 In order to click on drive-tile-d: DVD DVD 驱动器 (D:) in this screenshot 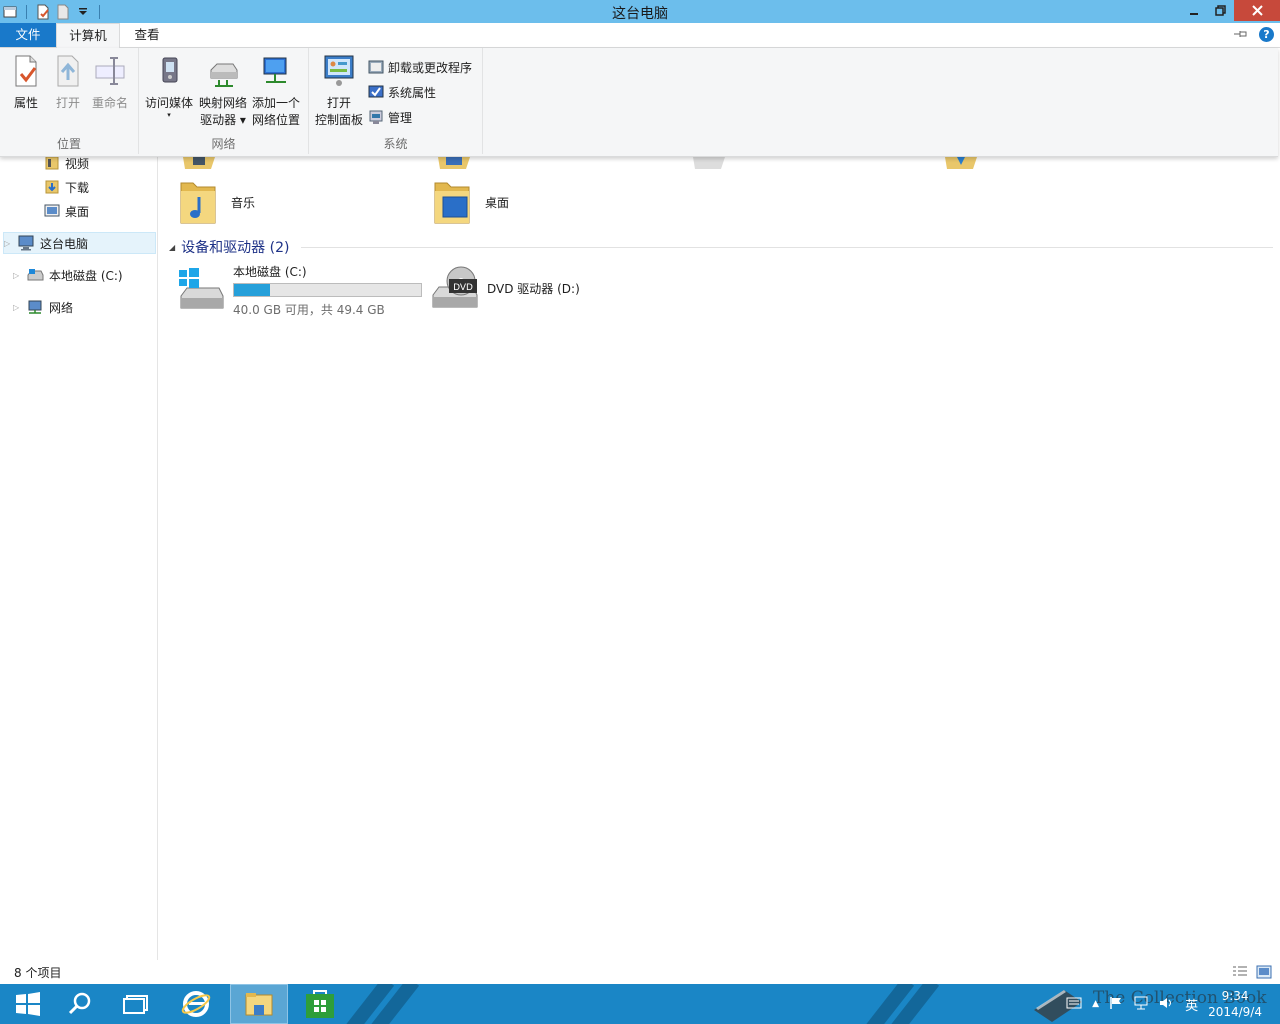, I will do `click(505, 288)`.